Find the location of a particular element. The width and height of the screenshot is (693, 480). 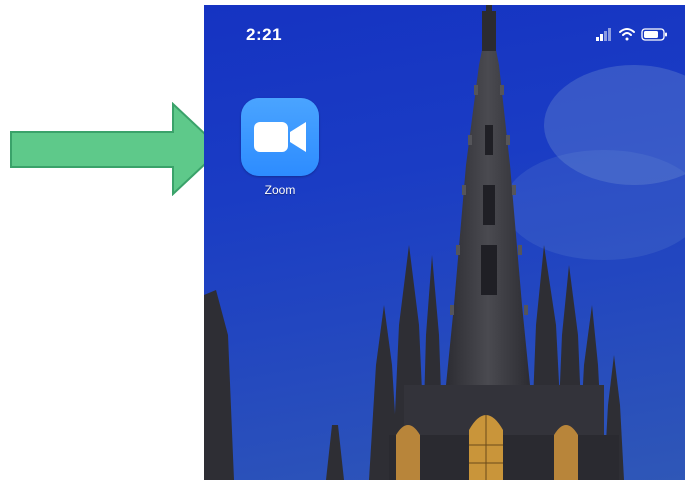

battery-icon is located at coordinates (654, 34).